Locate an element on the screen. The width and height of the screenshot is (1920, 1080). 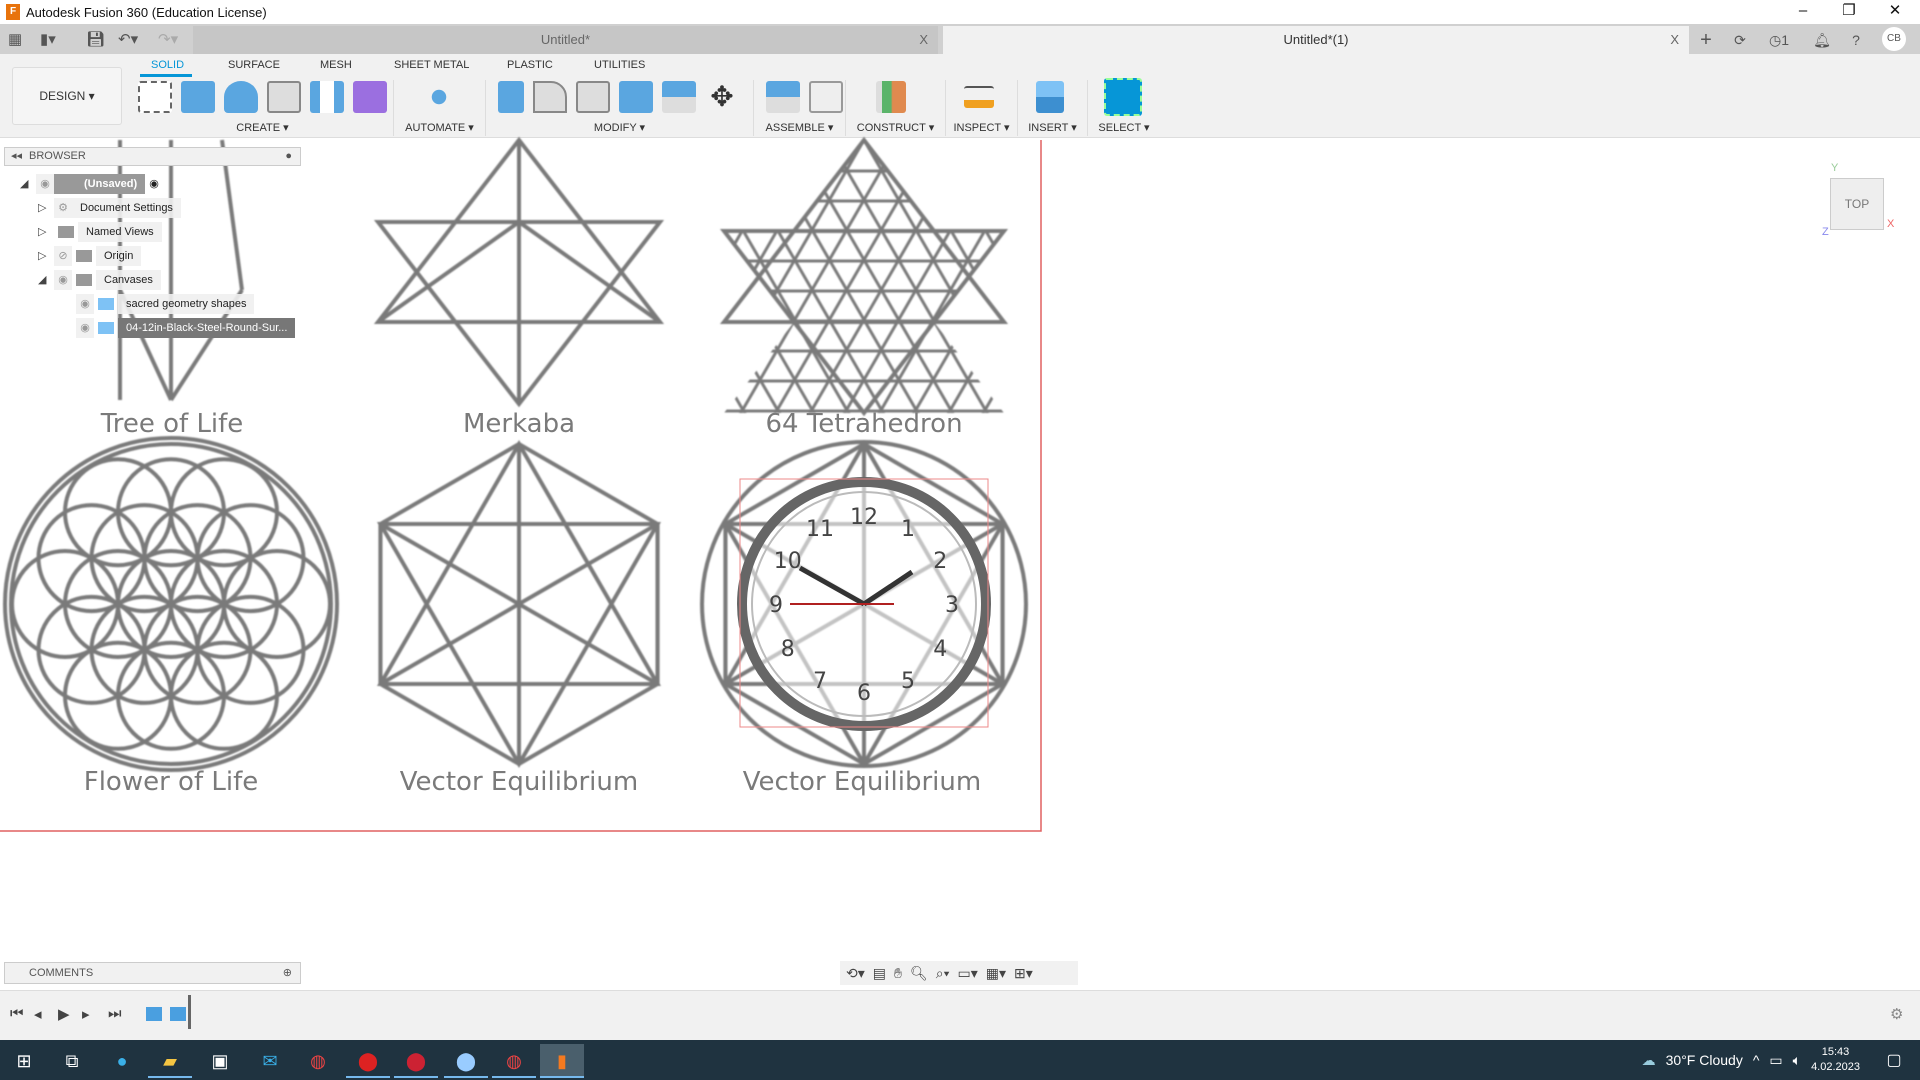
go-to-start-icon: ⏮ is located at coordinates (17, 1013).